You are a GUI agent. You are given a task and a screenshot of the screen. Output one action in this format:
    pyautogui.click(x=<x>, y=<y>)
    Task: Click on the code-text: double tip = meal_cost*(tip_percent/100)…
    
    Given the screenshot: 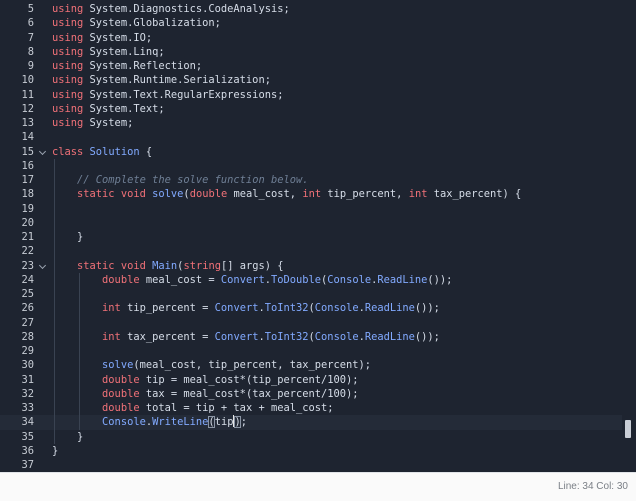 What is the action you would take?
    pyautogui.click(x=205, y=380)
    